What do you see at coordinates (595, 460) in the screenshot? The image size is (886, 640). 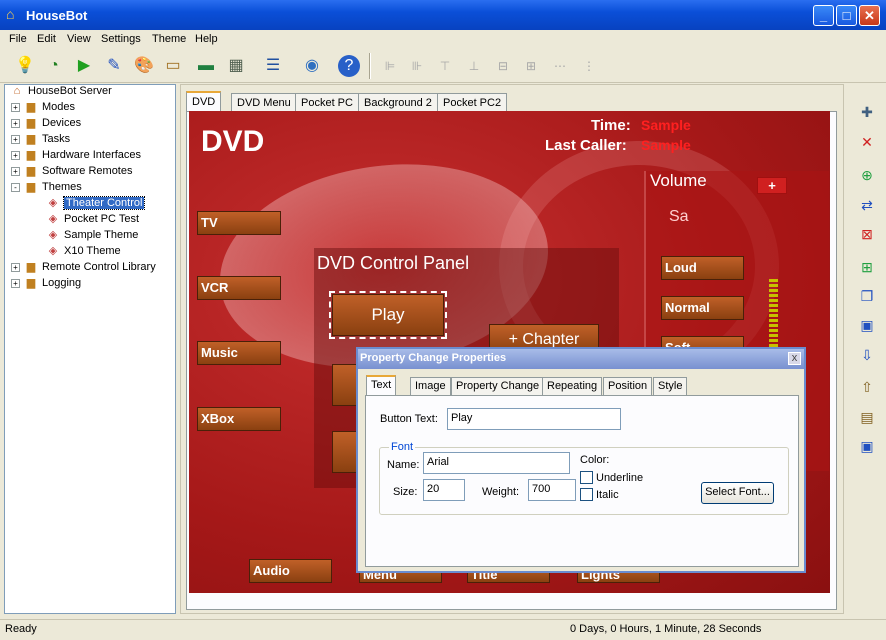 I see `color-label: Color:` at bounding box center [595, 460].